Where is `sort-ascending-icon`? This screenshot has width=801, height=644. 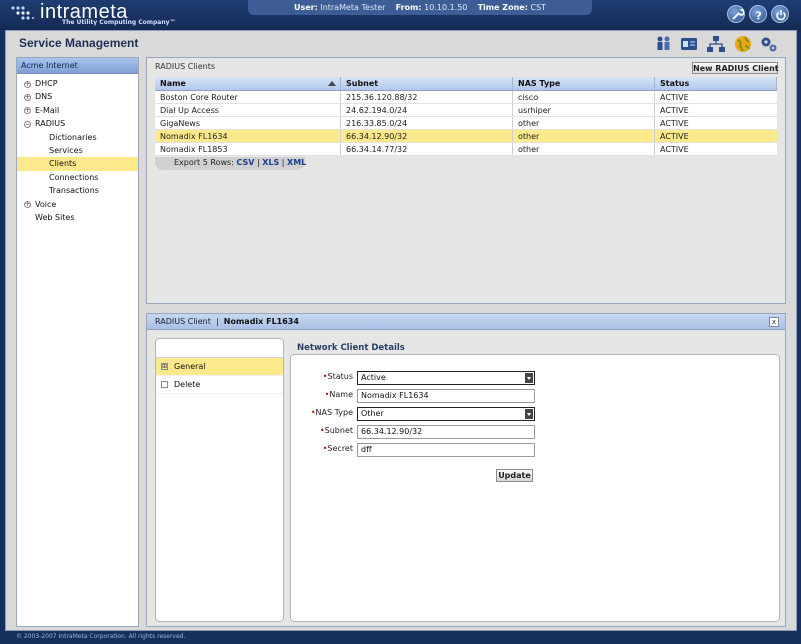
sort-ascending-icon is located at coordinates (332, 83).